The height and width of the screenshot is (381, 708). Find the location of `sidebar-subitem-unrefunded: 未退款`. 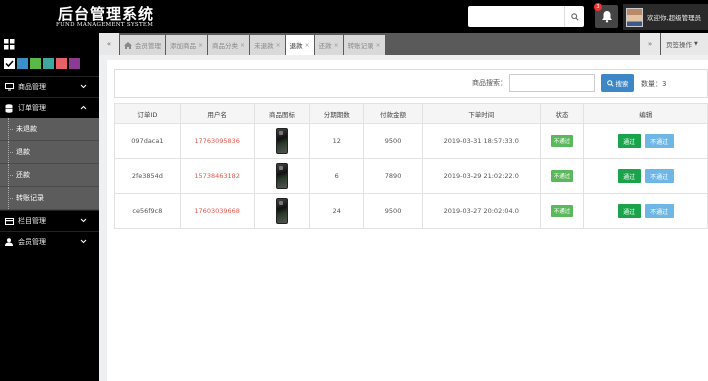

sidebar-subitem-unrefunded: 未退款 is located at coordinates (49, 129).